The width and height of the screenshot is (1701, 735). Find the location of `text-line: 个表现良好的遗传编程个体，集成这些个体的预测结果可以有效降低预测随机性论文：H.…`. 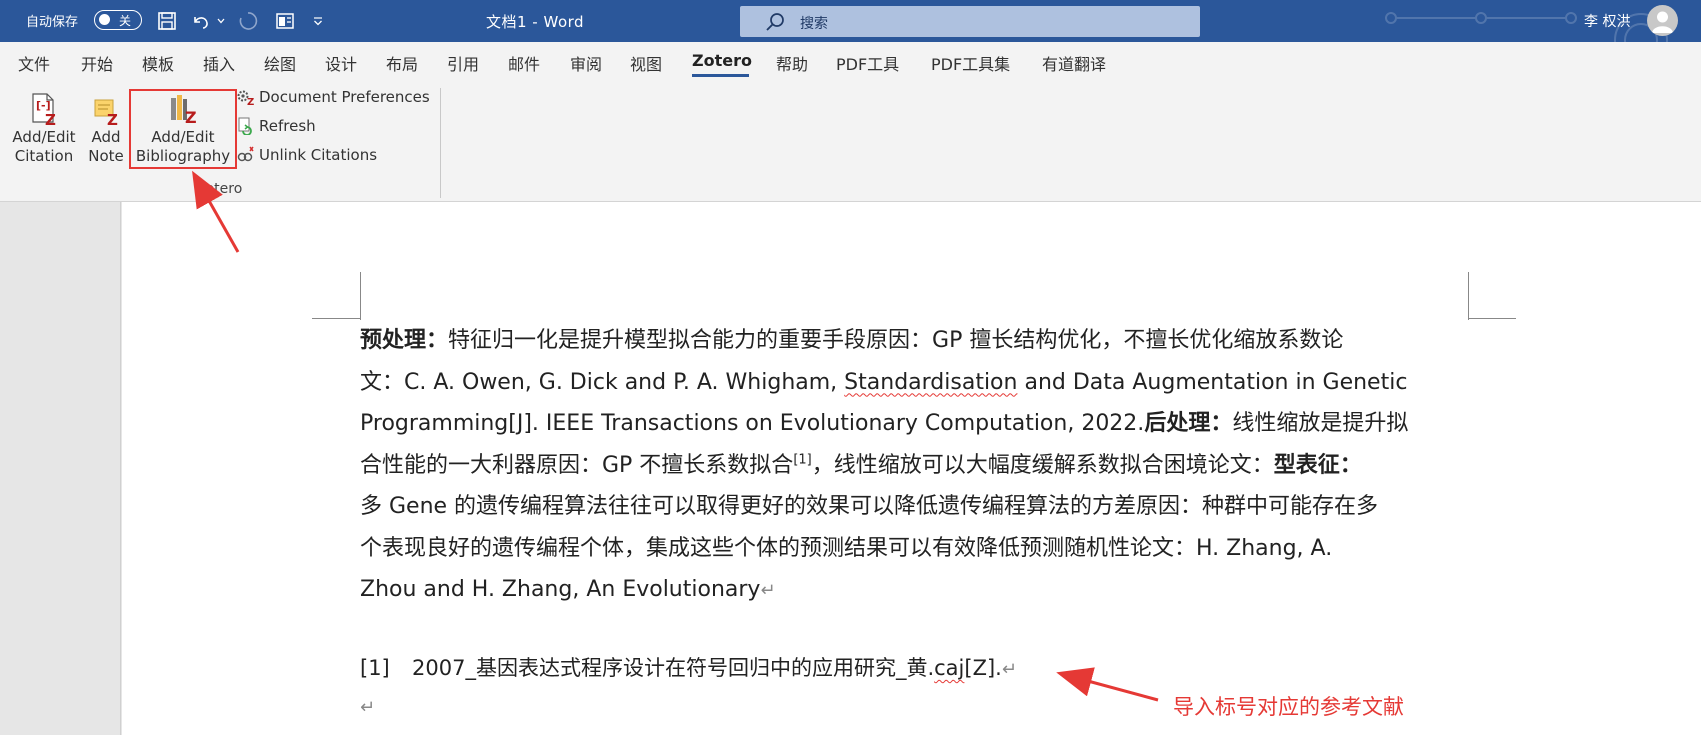

text-line: 个表现良好的遗传编程个体，集成这些个体的预测结果可以有效降低预测随机性论文：H.… is located at coordinates (915, 549).